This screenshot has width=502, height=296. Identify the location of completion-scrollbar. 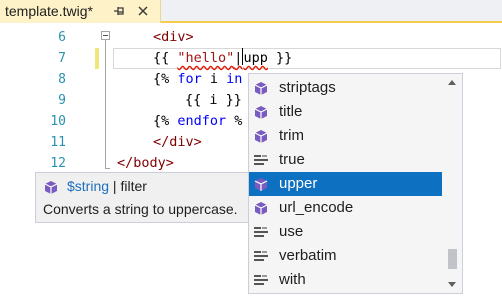
(452, 183).